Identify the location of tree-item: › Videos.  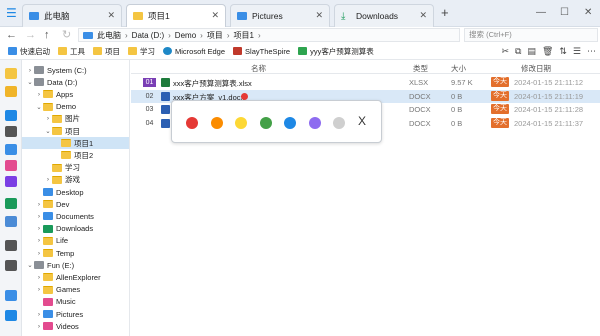
(75, 326).